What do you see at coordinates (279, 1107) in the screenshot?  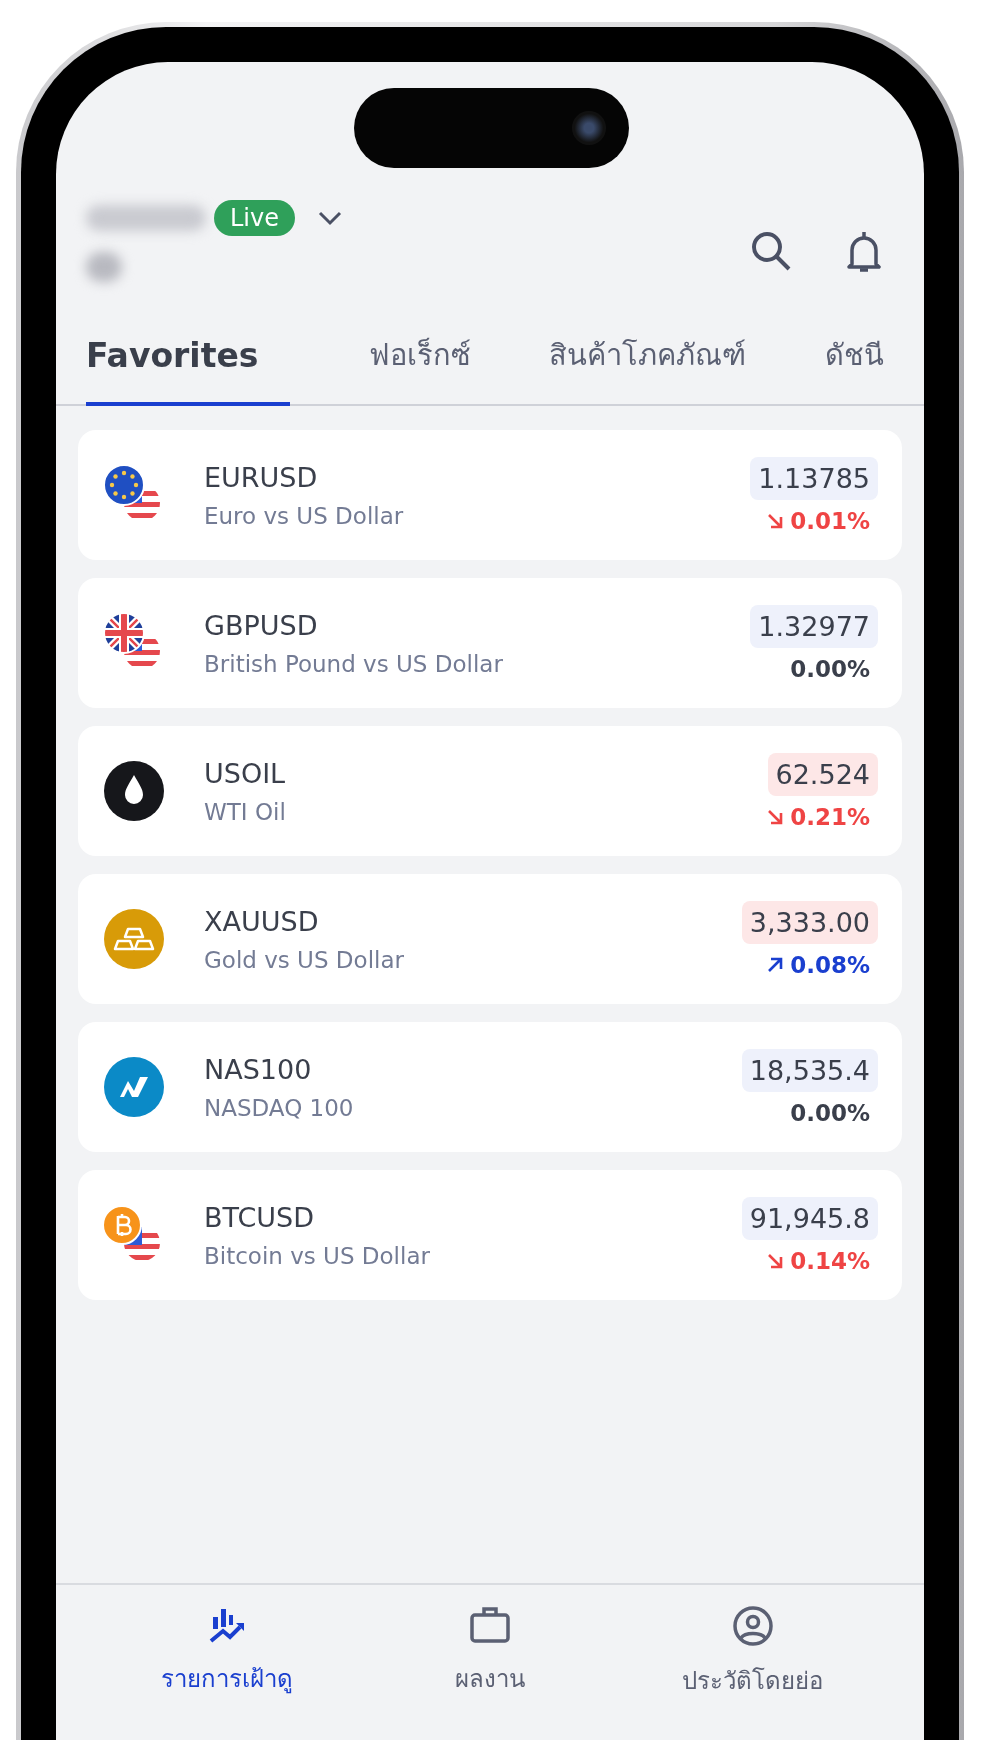 I see `instrument-name: NASDAQ 100` at bounding box center [279, 1107].